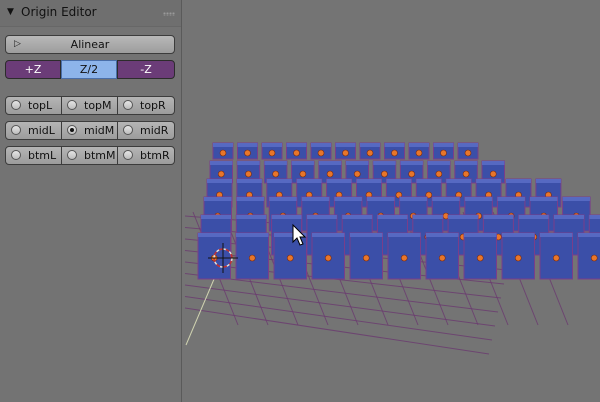  I want to click on radio-selected-icon, so click(72, 130).